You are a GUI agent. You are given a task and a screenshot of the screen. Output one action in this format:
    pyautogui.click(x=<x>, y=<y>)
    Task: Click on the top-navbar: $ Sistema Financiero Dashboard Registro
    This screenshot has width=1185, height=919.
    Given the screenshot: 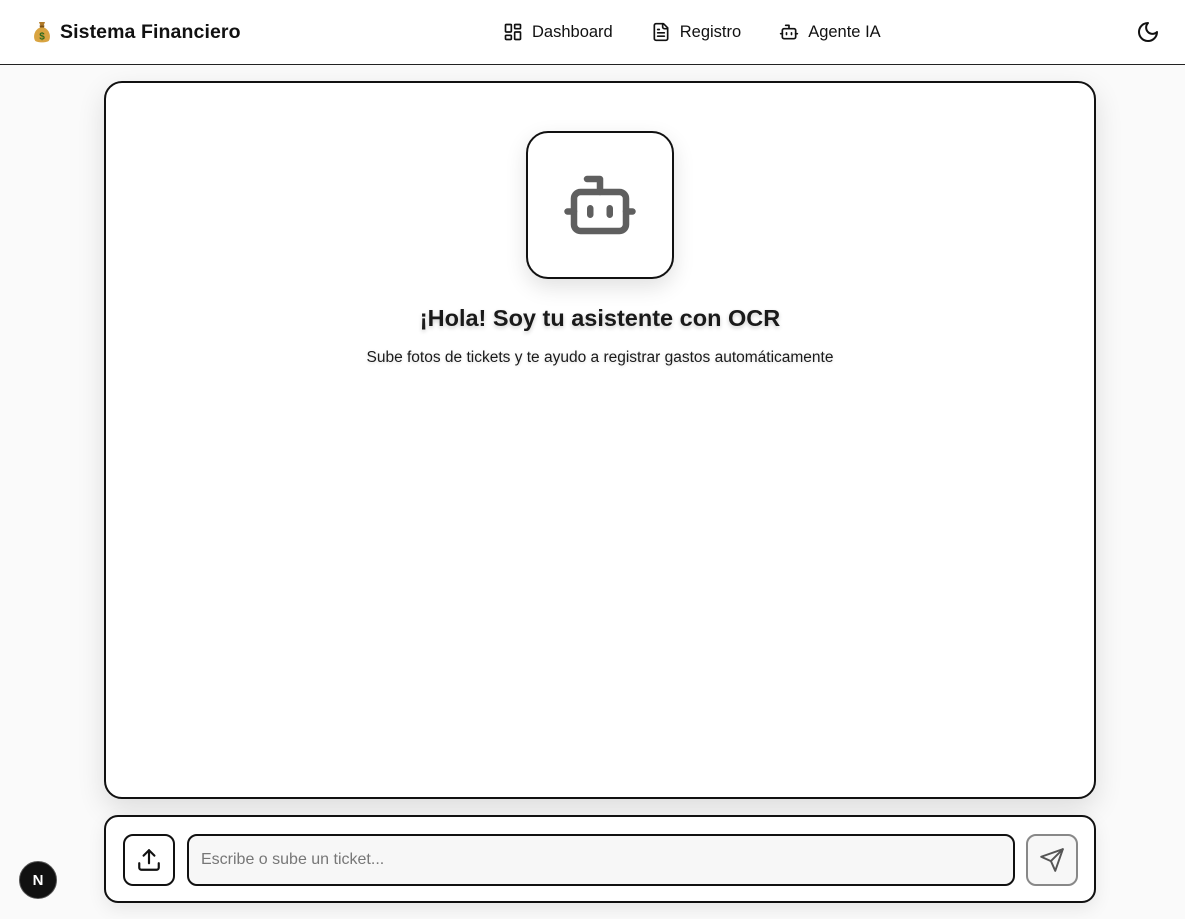 What is the action you would take?
    pyautogui.click(x=592, y=32)
    